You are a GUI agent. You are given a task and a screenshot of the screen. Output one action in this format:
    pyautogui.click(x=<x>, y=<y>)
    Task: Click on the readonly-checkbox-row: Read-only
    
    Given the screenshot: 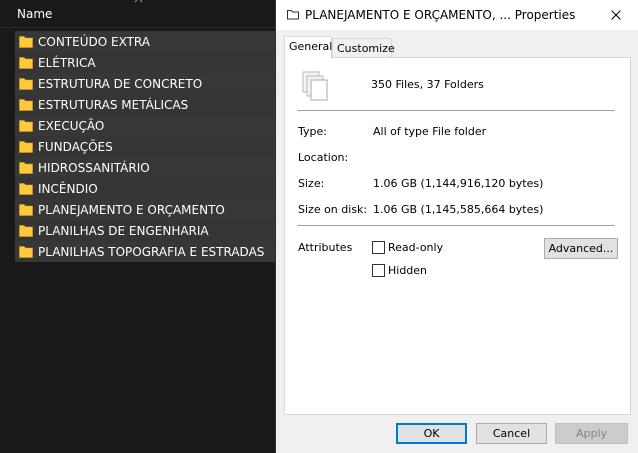 What is the action you would take?
    pyautogui.click(x=407, y=247)
    